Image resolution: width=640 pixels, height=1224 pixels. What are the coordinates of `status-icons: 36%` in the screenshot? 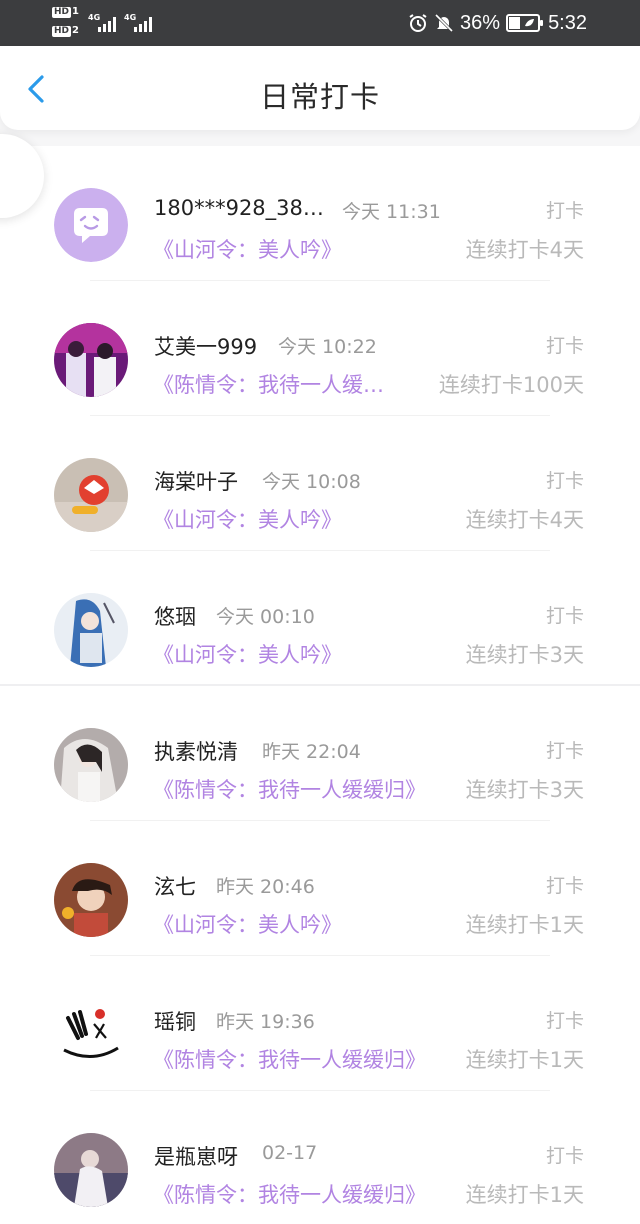 It's located at (475, 23).